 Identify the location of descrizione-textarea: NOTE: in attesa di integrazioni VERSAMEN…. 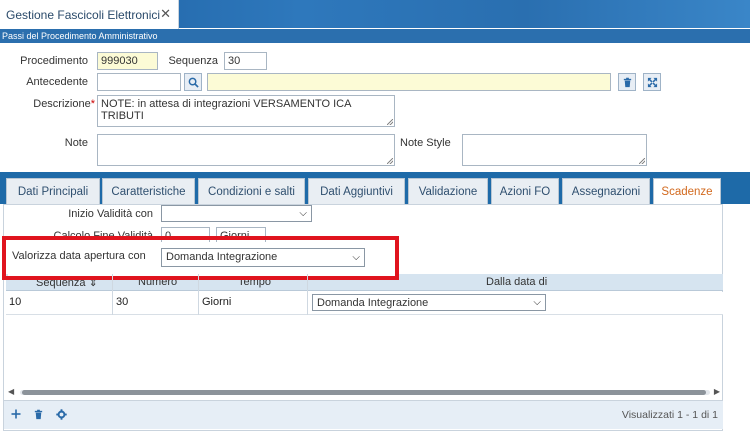
(246, 111).